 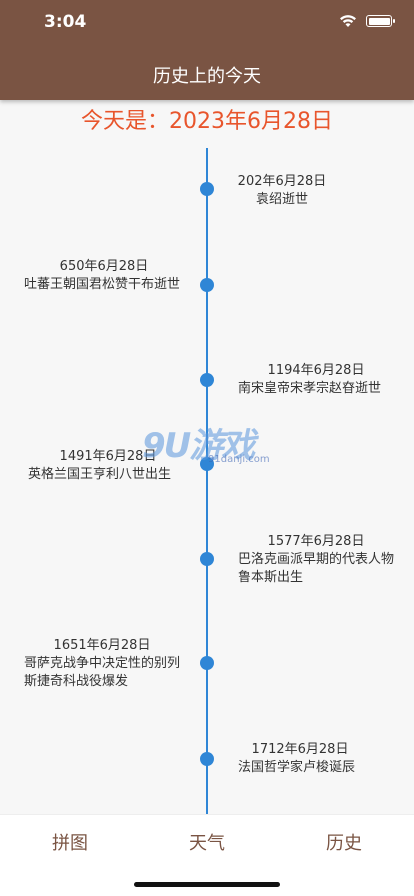 I want to click on event-date: 650年6月28日, so click(x=104, y=266).